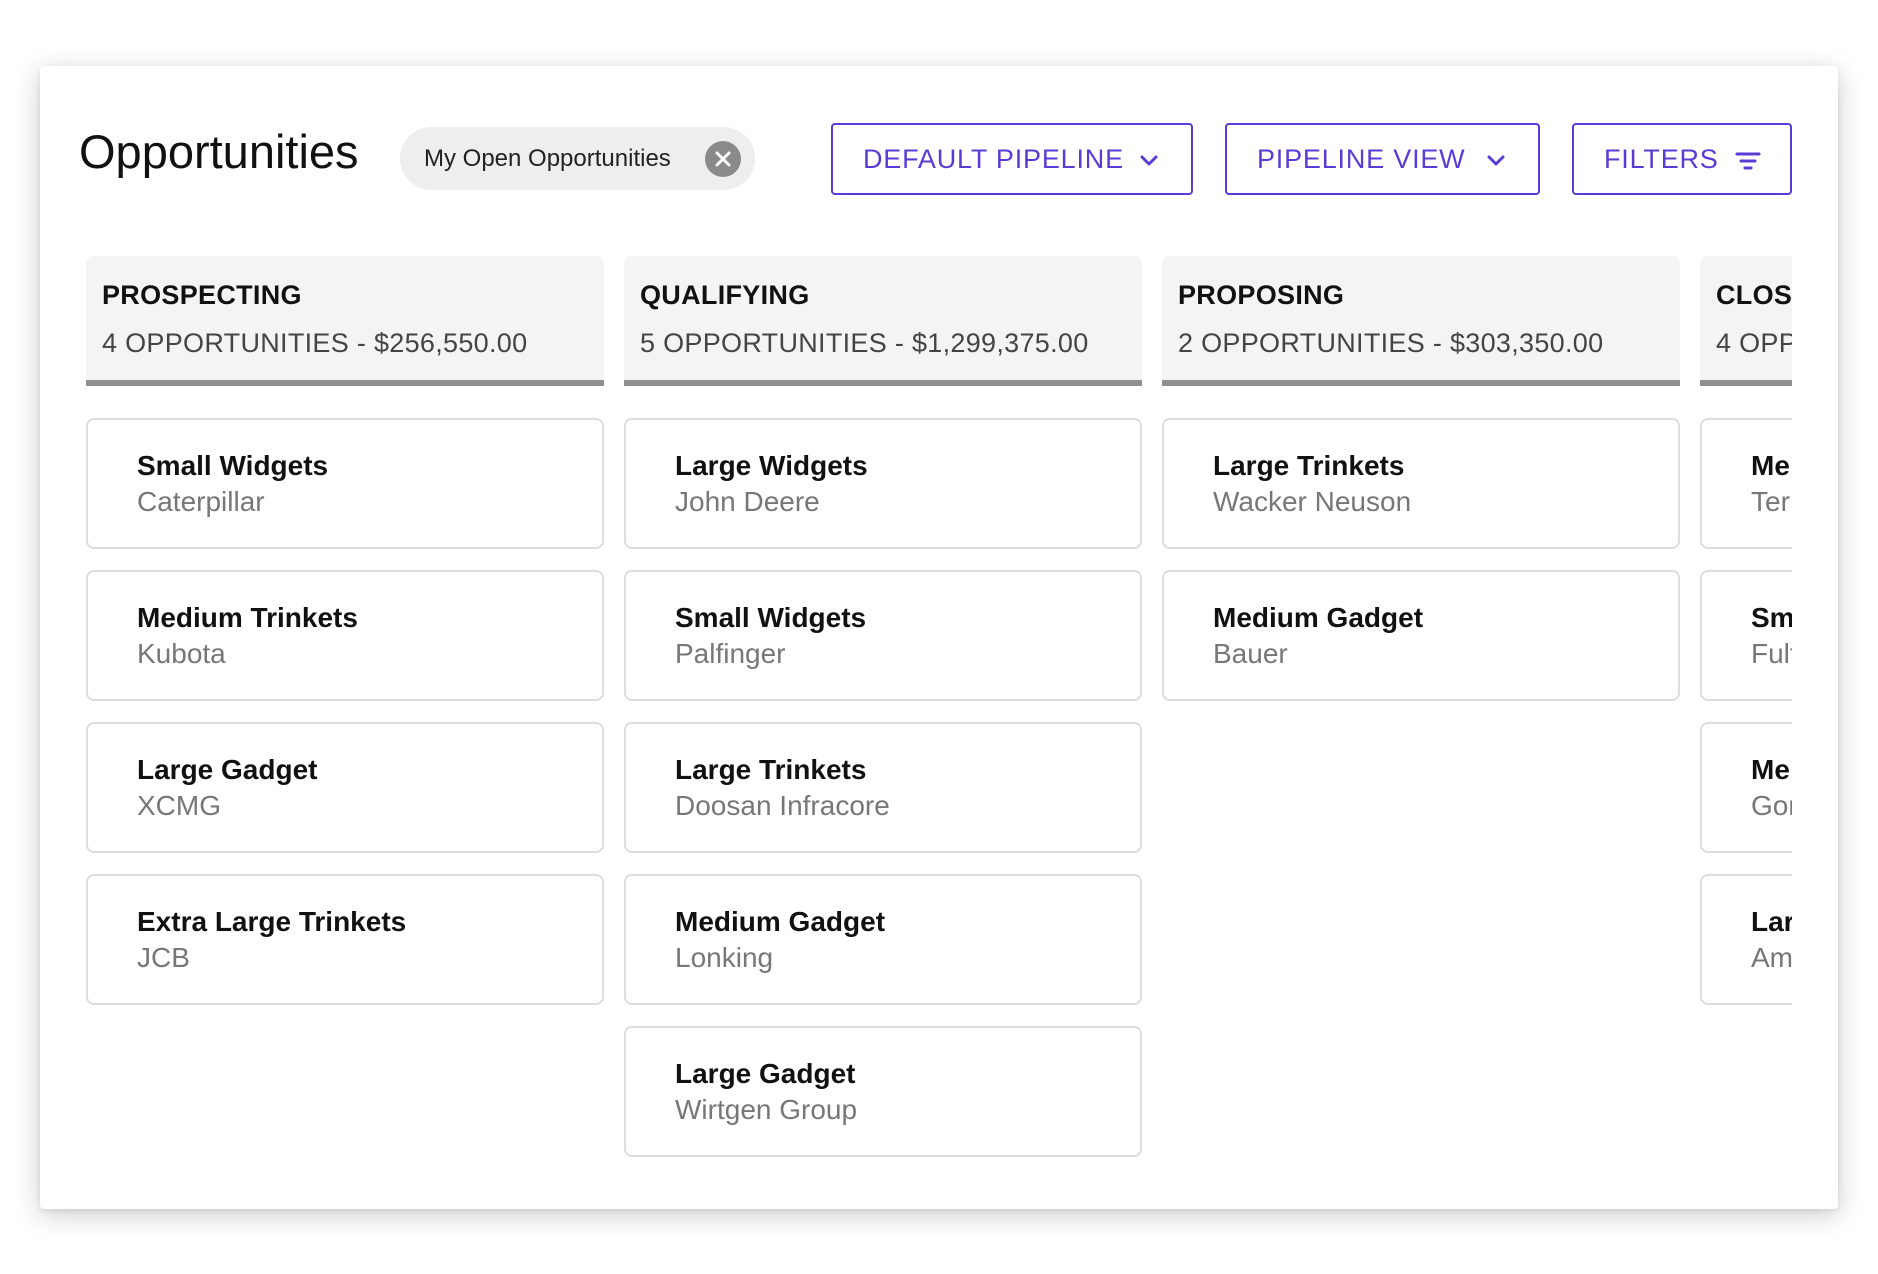  What do you see at coordinates (179, 805) in the screenshot?
I see `opportunity-company: XCMG` at bounding box center [179, 805].